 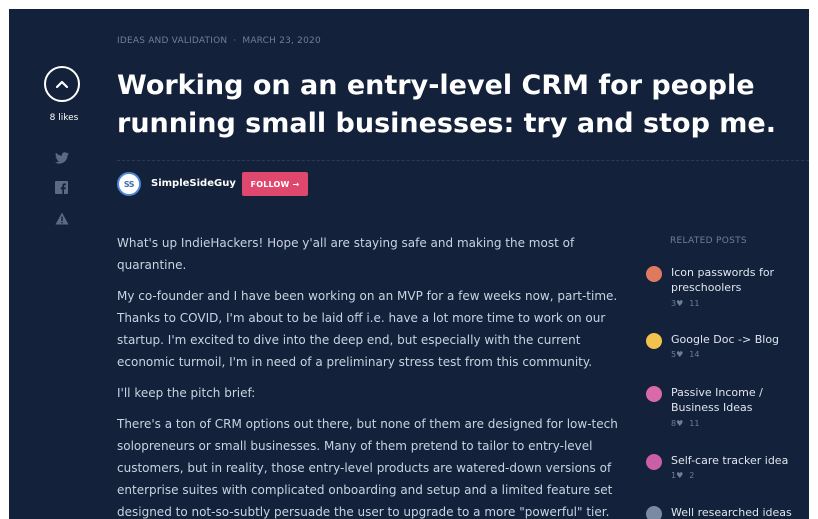 I want to click on related-post-stats: 8♥ 11, so click(x=688, y=423).